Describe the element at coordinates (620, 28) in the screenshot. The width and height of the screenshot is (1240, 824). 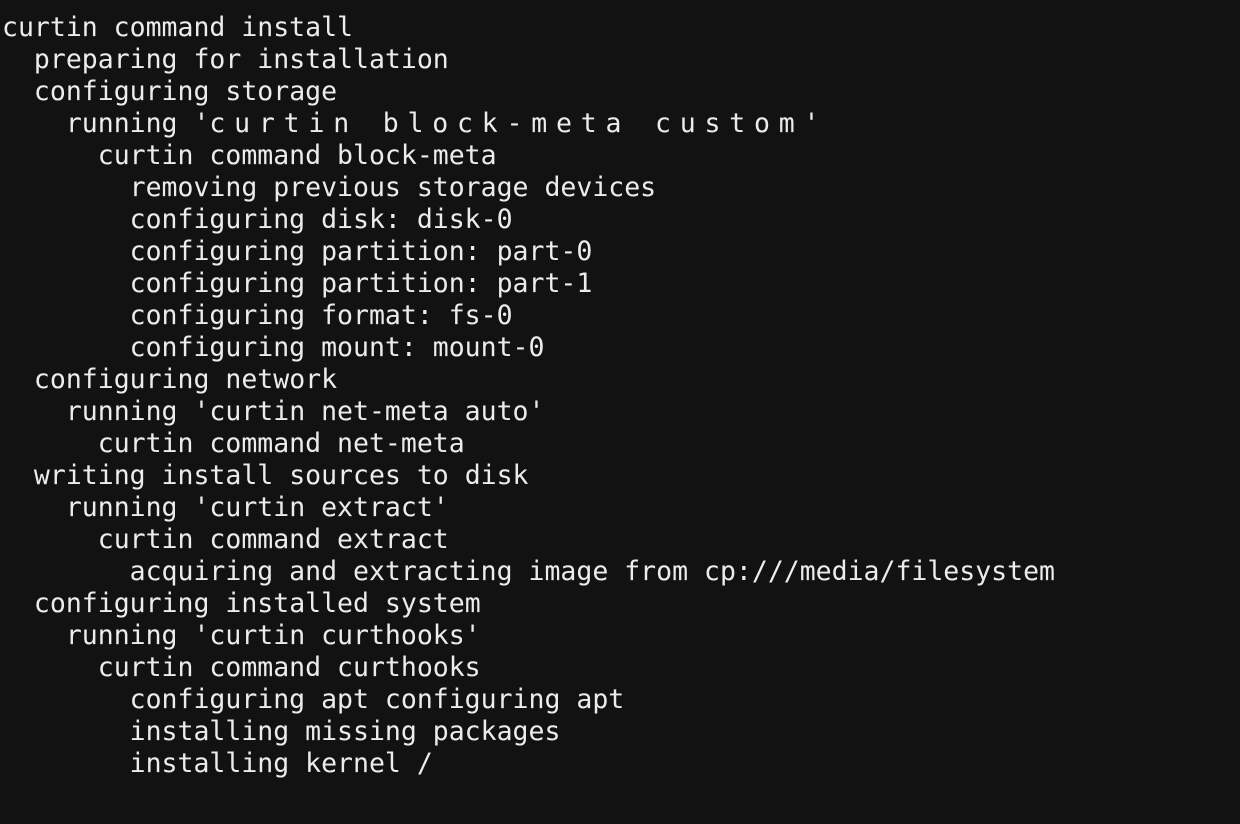
I see `log-line: curtin command install` at that location.